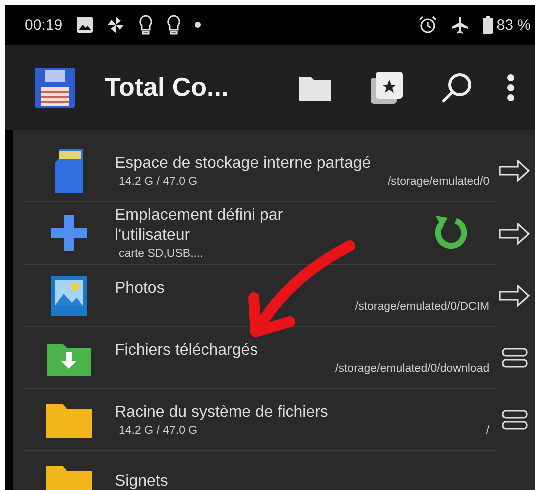 This screenshot has width=535, height=490. I want to click on location-path: /storage/emulated/0, so click(439, 182).